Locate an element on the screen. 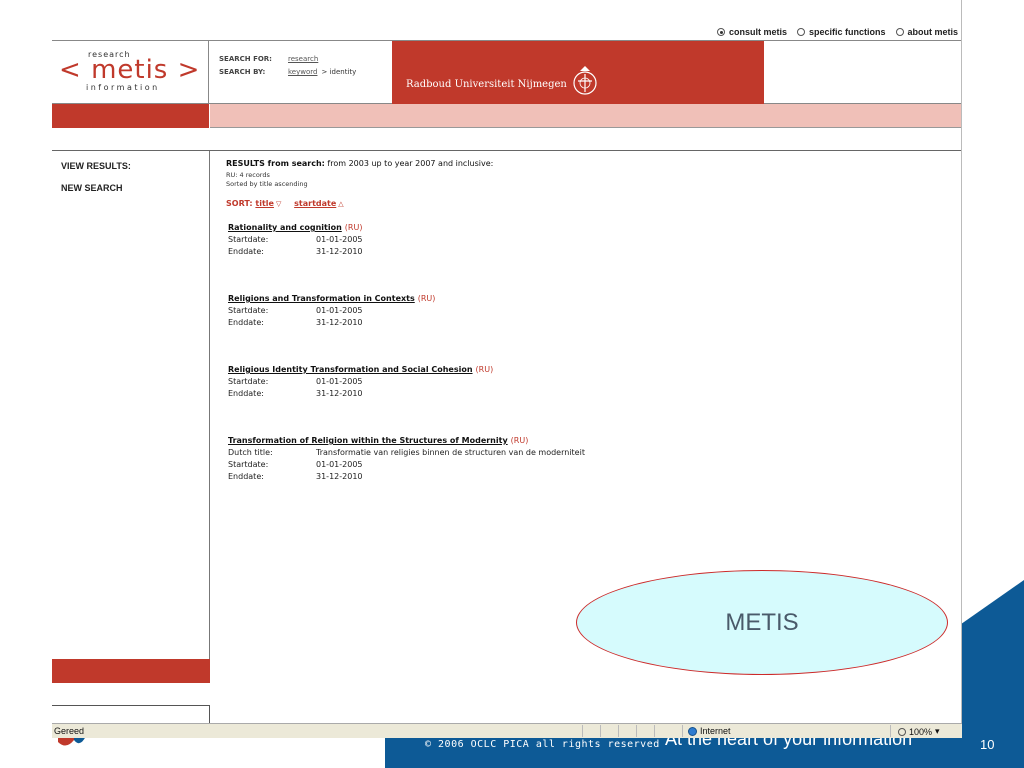 Image resolution: width=1024 pixels, height=768 pixels. university-banner: Radboud Universiteit Nijmegen is located at coordinates (578, 72).